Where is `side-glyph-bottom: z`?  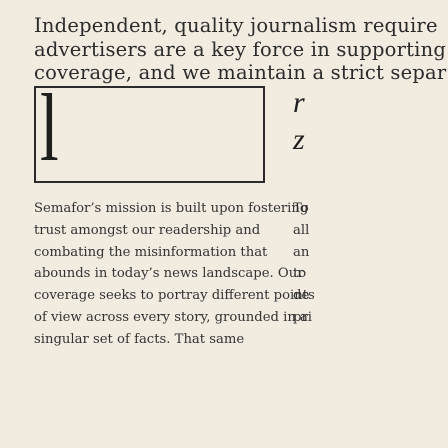 side-glyph-bottom: z is located at coordinates (299, 139).